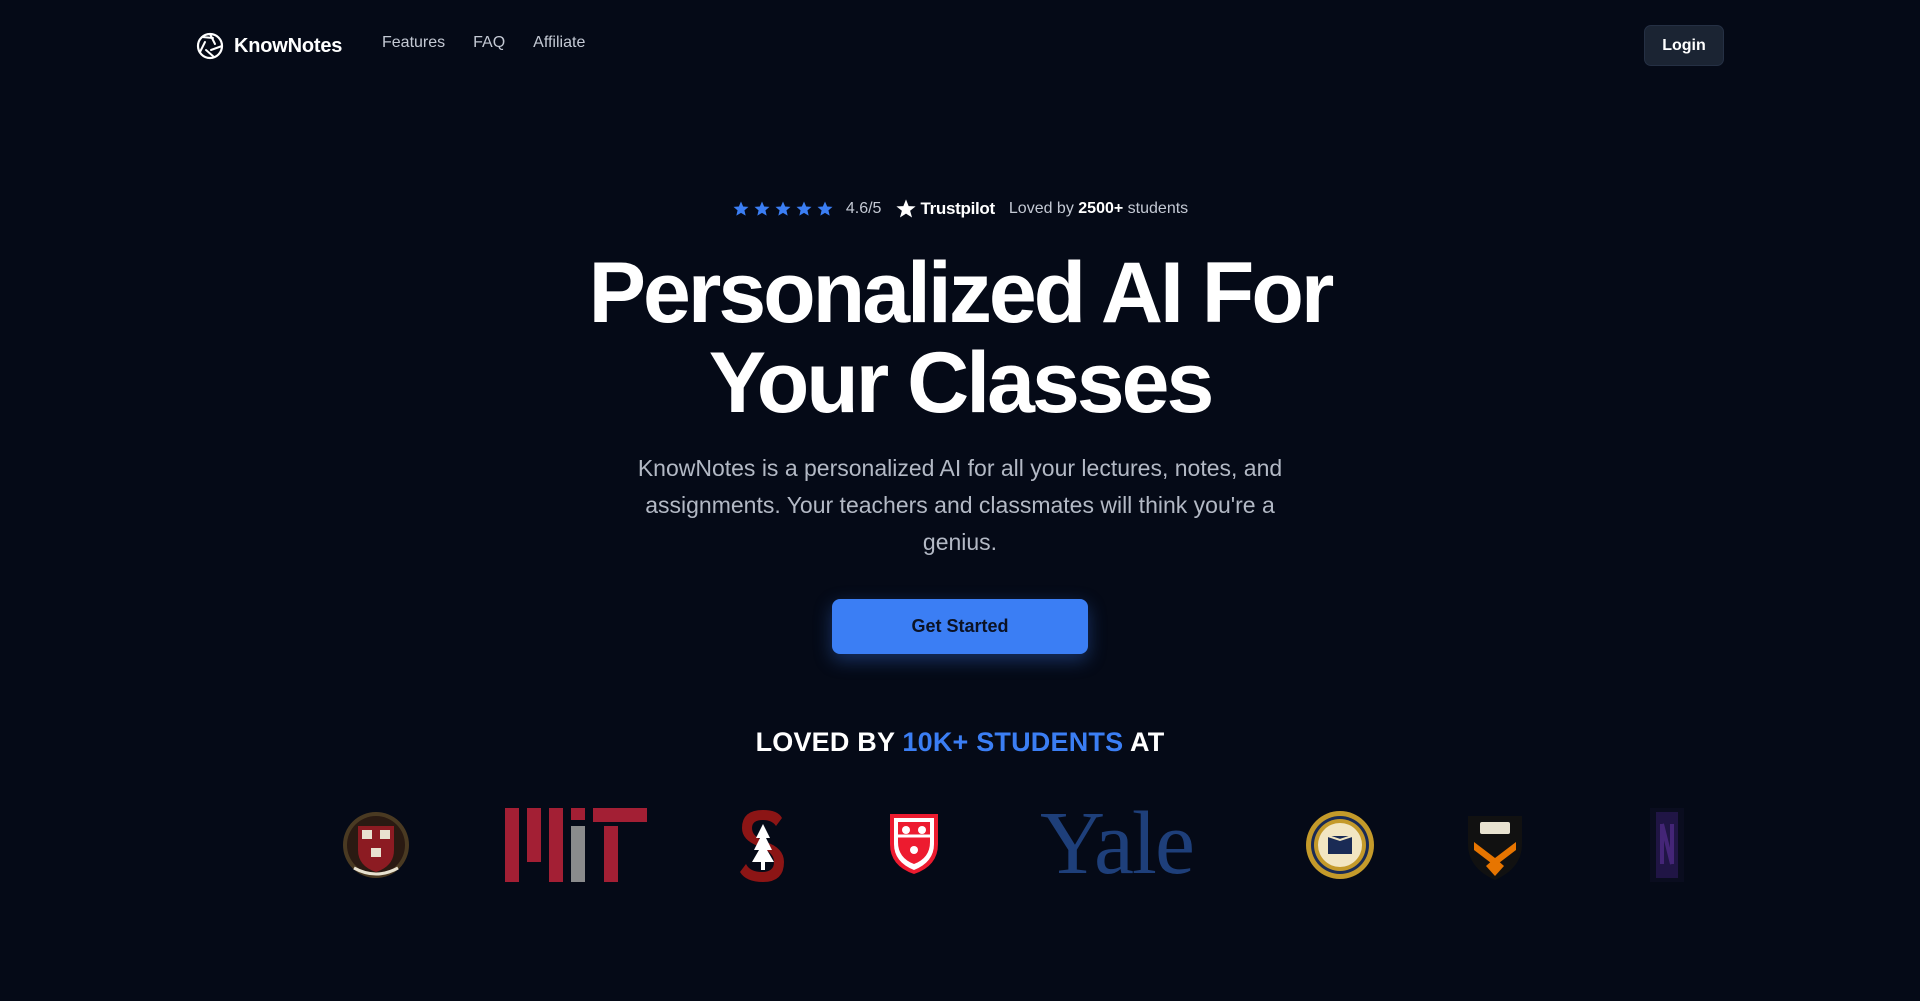 Image resolution: width=1920 pixels, height=1001 pixels. Describe the element at coordinates (576, 845) in the screenshot. I see `mit-logo` at that location.